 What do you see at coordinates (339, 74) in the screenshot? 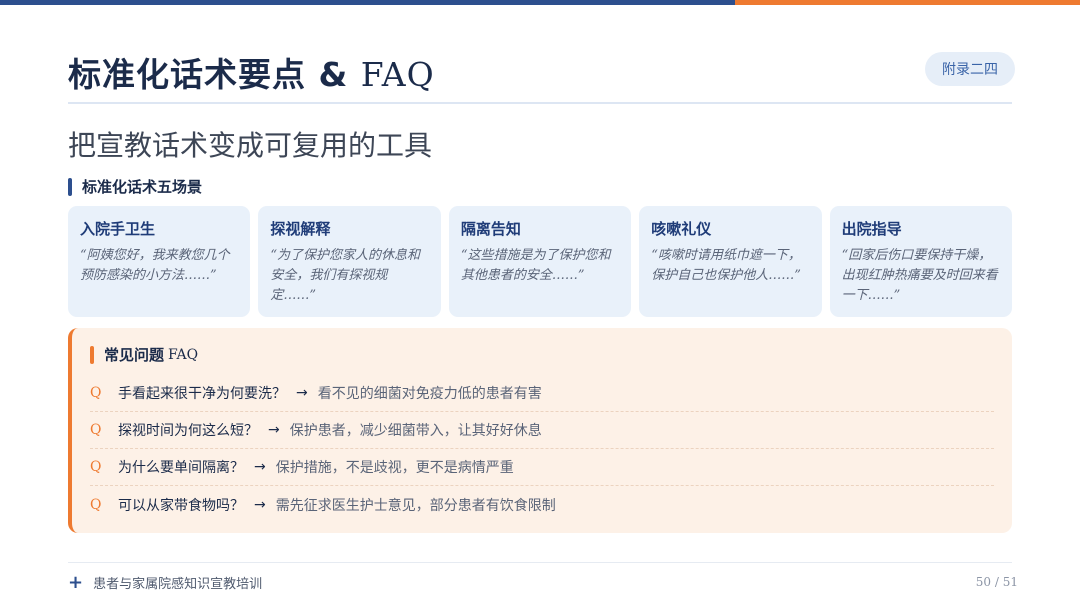
I see `title-amp: &` at bounding box center [339, 74].